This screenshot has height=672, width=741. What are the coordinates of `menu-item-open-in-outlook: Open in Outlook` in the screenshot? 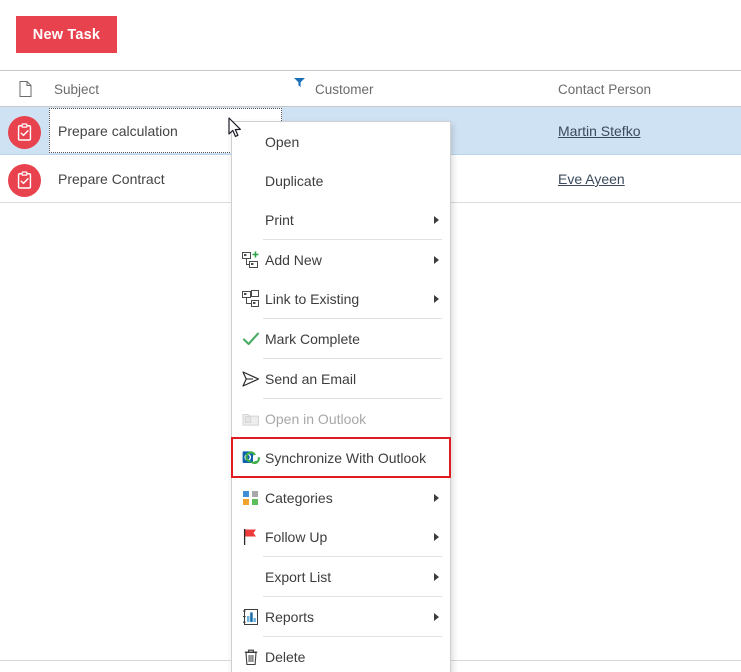 It's located at (341, 418).